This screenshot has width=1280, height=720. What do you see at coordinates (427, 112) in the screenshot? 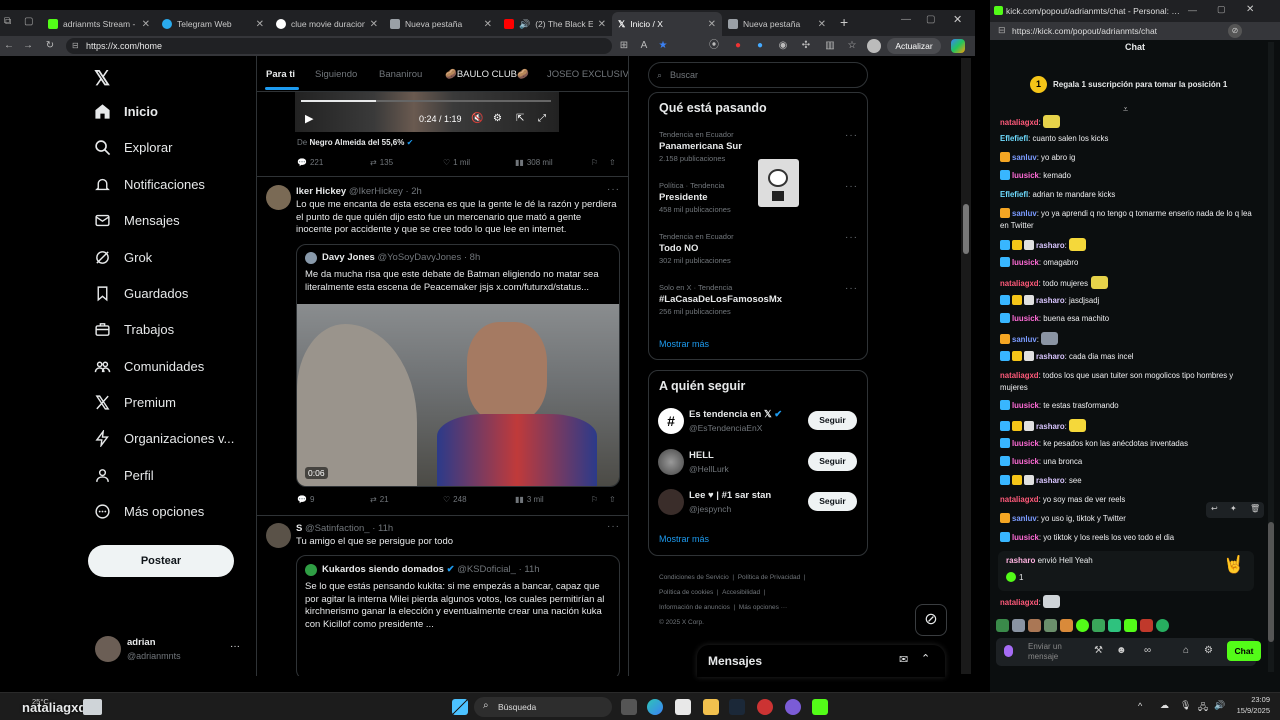
I see `video-player: ▶ 0:24 / 1:19 🔇 ⚙ ⇱ ⤢` at bounding box center [427, 112].